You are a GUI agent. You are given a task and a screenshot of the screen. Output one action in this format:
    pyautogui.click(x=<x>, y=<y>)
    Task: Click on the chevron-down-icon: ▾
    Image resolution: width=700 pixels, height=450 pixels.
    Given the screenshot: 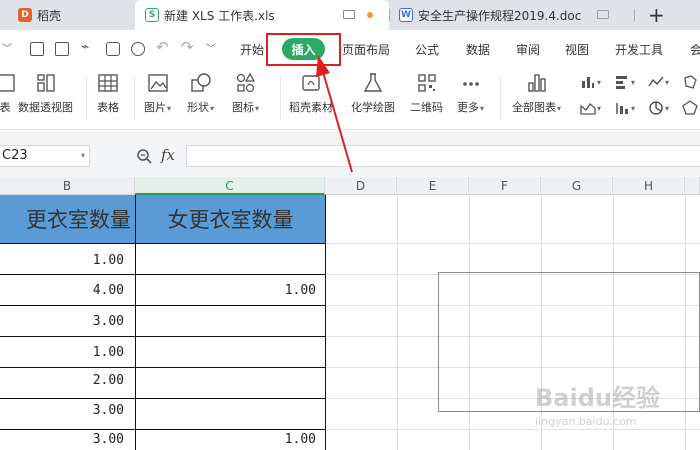 What is the action you would take?
    pyautogui.click(x=83, y=156)
    